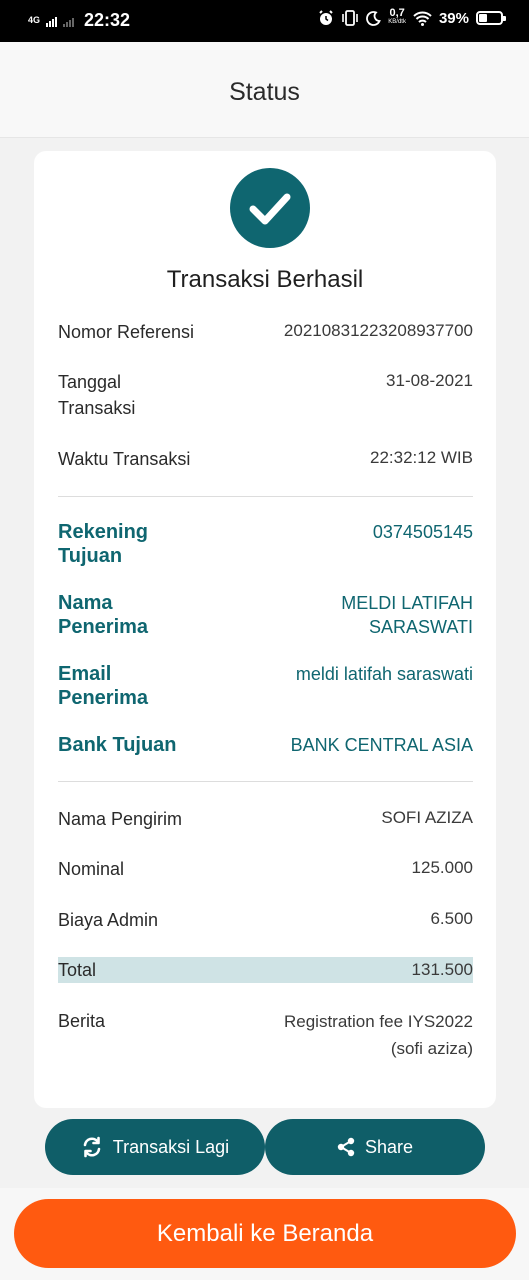  Describe the element at coordinates (451, 918) in the screenshot. I see `admin-fee-value: 6.500` at that location.